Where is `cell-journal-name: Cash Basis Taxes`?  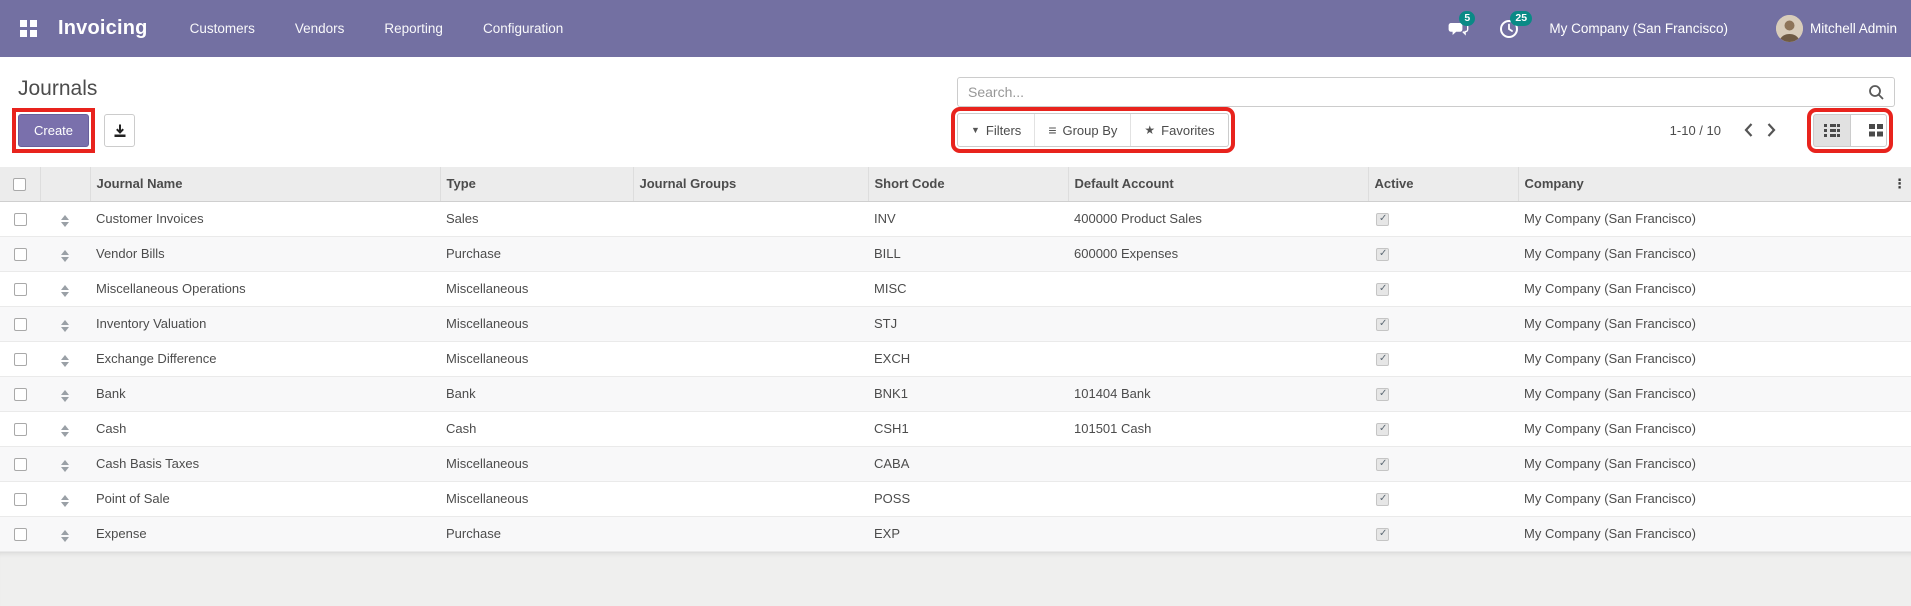 cell-journal-name: Cash Basis Taxes is located at coordinates (265, 464).